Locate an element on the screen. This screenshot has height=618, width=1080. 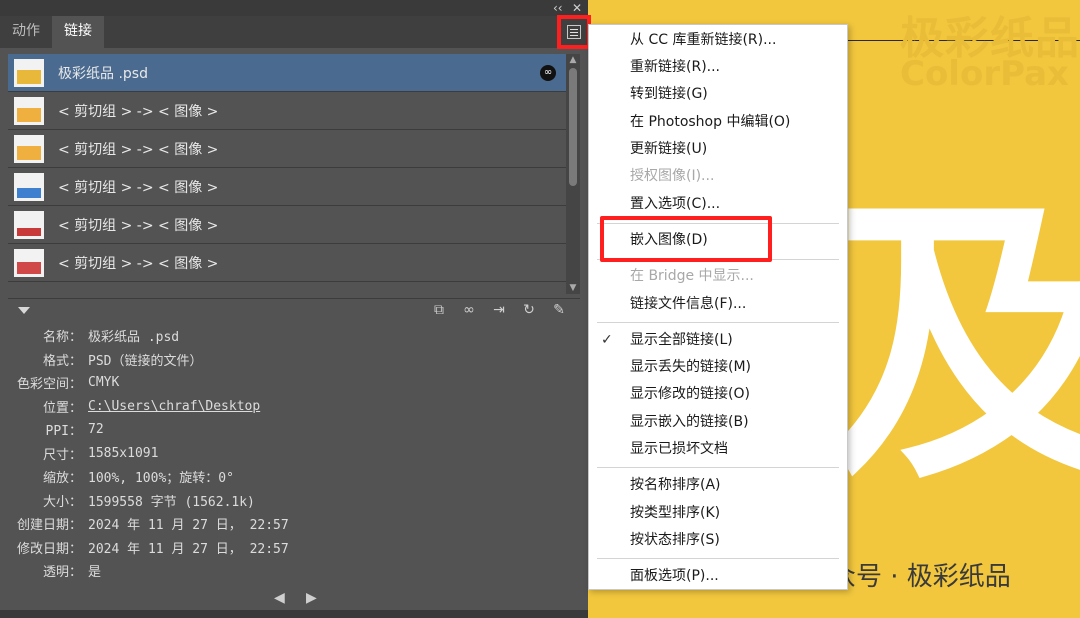
tab-actions: 动作 is located at coordinates (26, 32).